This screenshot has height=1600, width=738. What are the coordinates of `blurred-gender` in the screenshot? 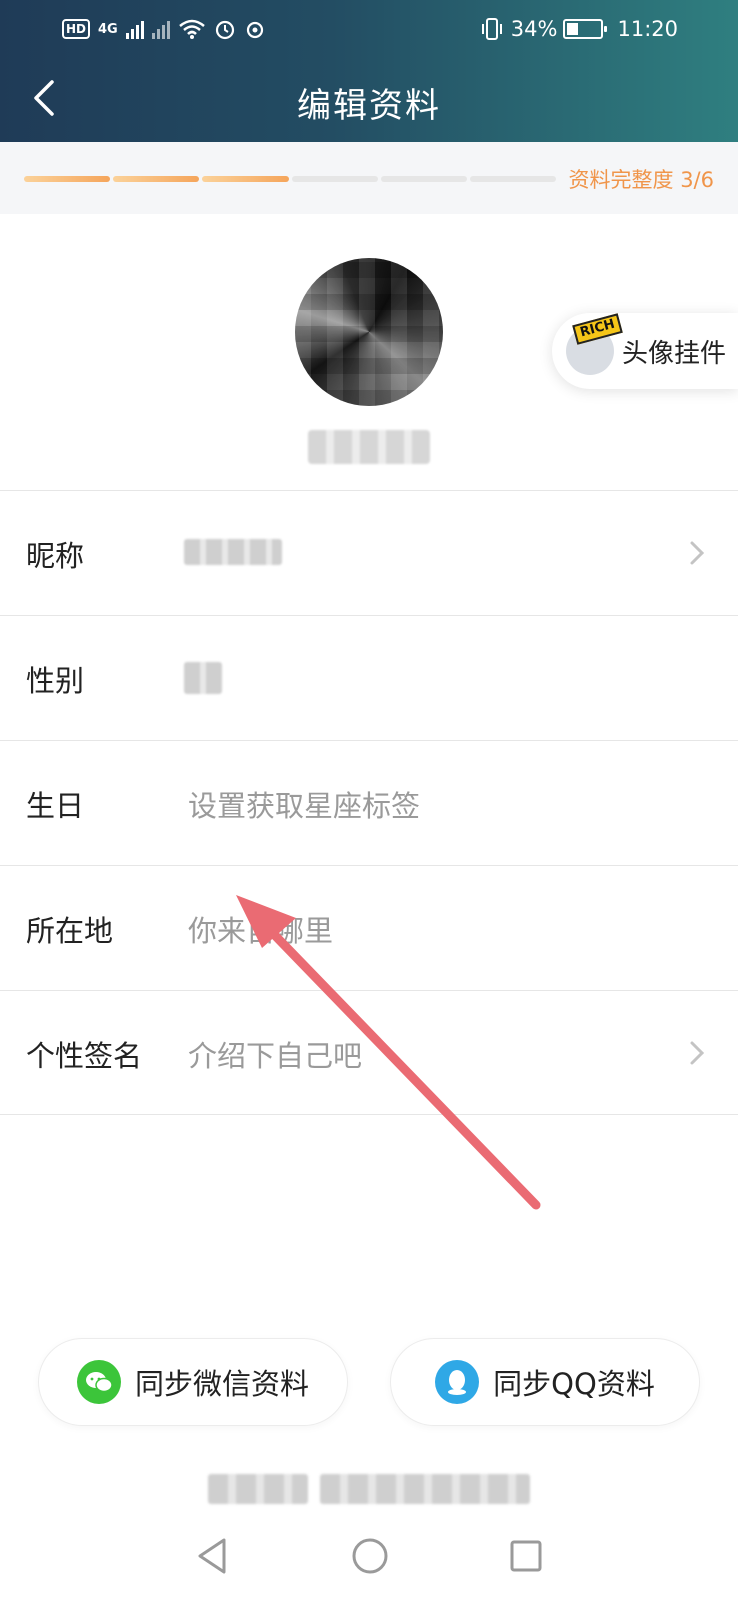 It's located at (203, 678).